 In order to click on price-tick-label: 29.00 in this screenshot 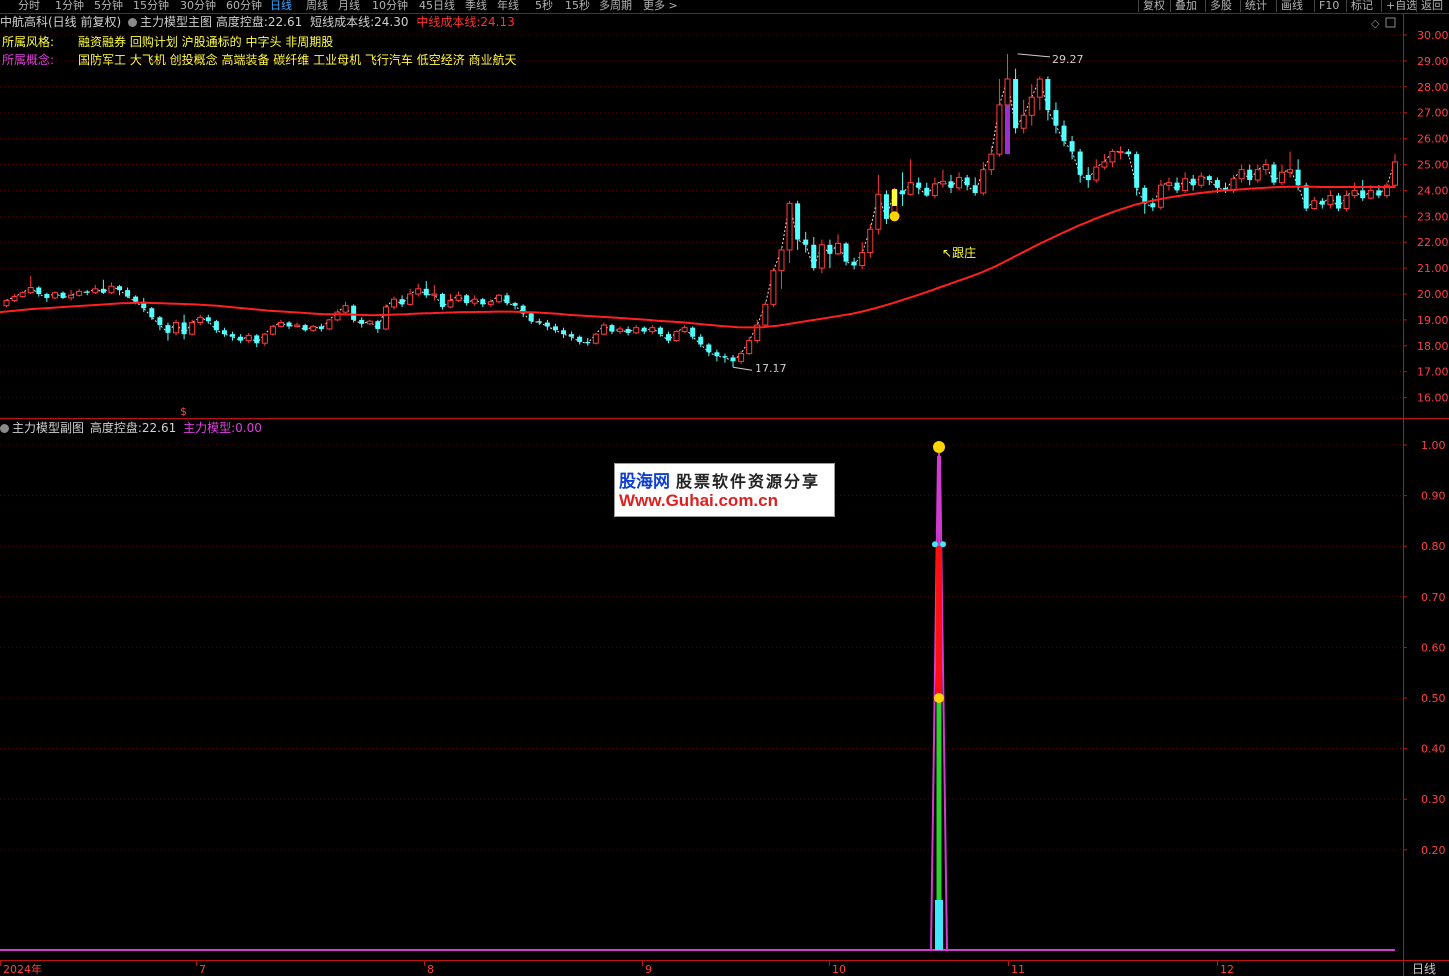, I will do `click(1433, 61)`.